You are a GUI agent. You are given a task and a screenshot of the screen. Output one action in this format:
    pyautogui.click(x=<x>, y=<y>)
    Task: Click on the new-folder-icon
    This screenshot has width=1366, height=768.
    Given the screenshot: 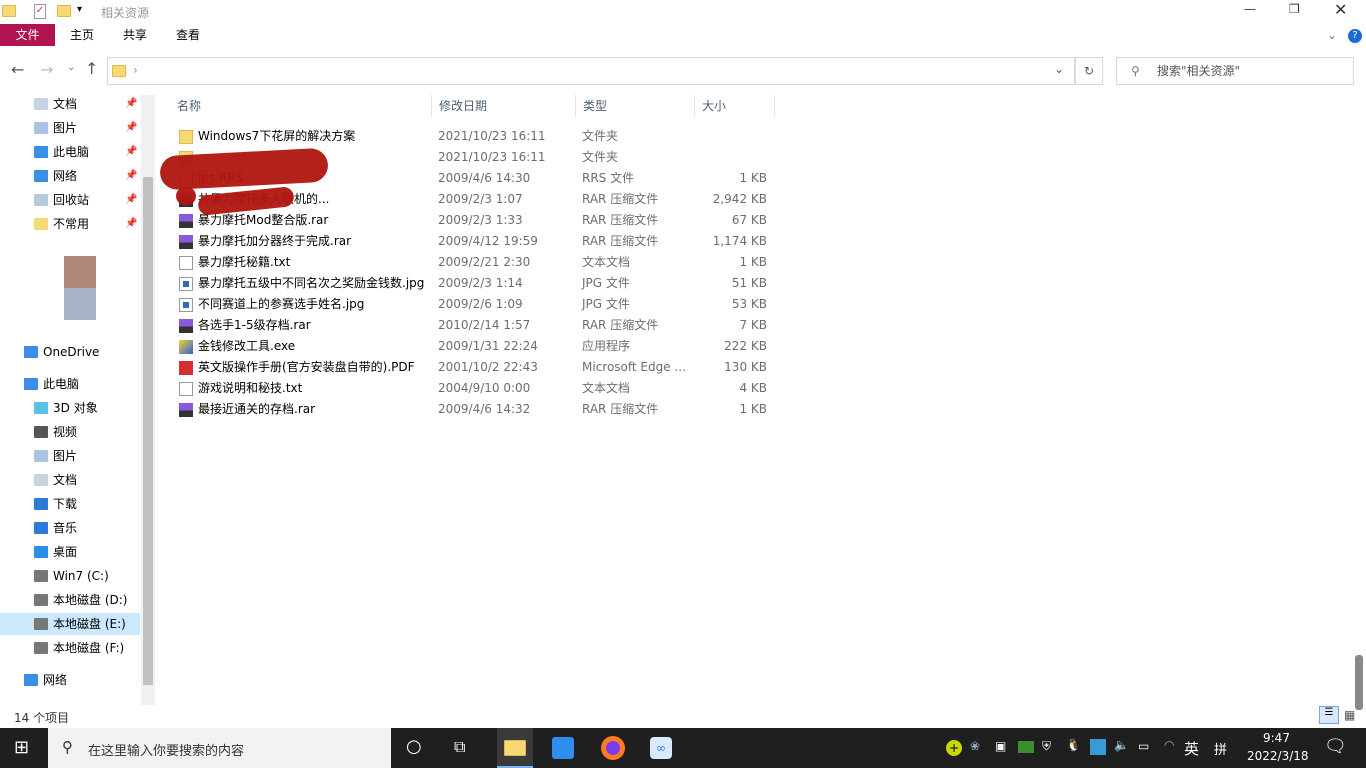 What is the action you would take?
    pyautogui.click(x=64, y=11)
    